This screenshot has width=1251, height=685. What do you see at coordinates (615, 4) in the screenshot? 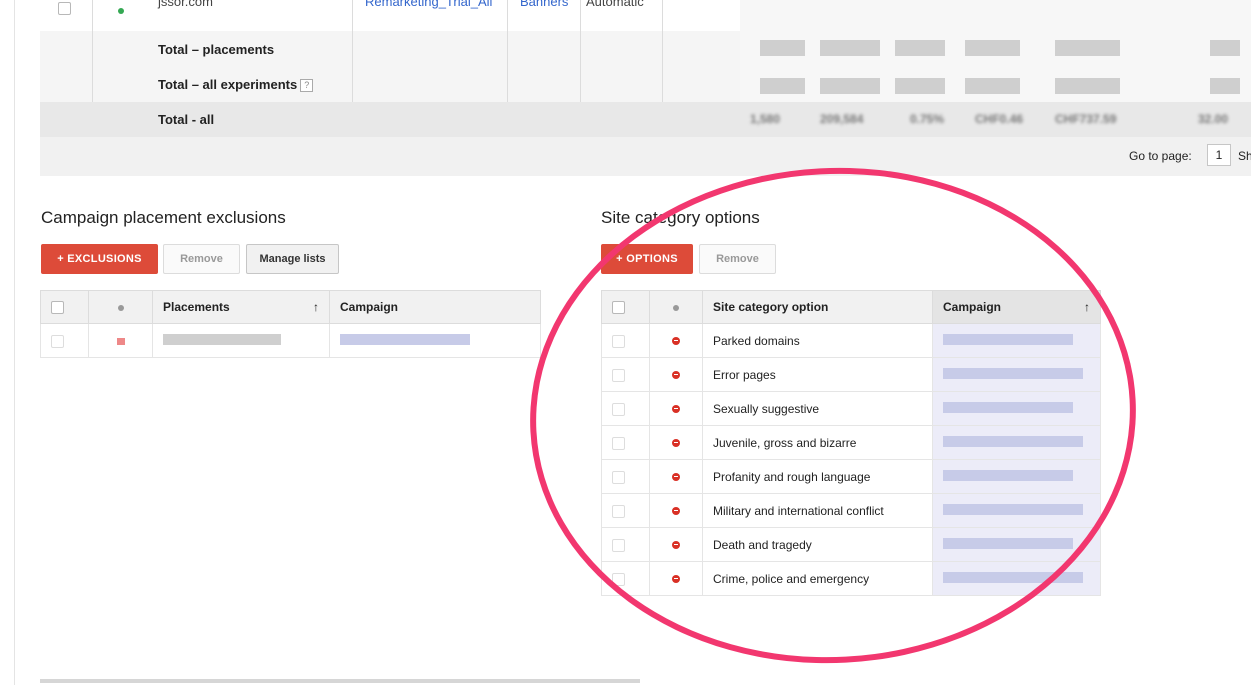
I see `bidding-value: Automatic` at bounding box center [615, 4].